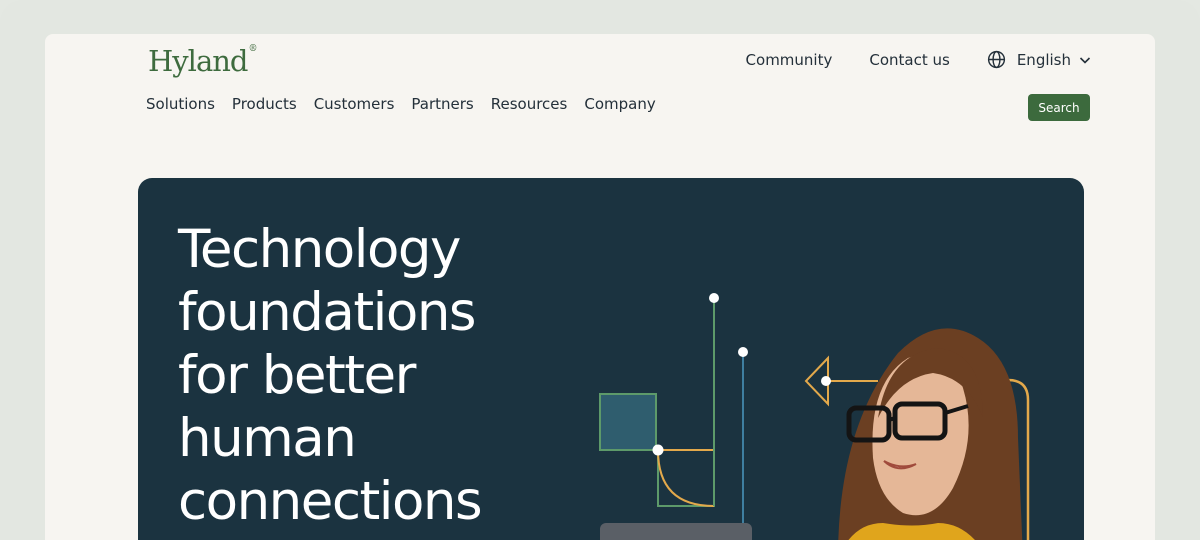 The height and width of the screenshot is (540, 1200). I want to click on green-square-outline, so click(686, 478).